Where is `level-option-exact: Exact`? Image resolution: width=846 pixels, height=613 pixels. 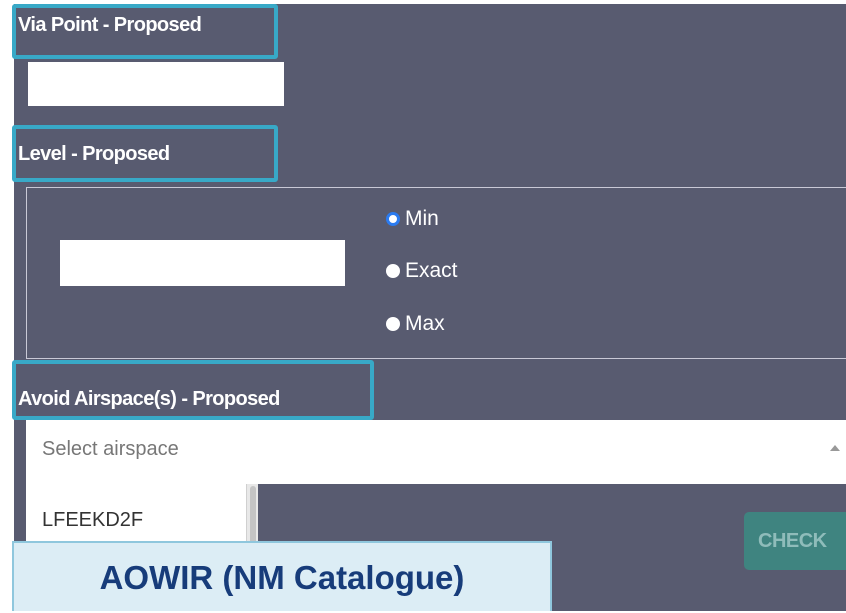
level-option-exact: Exact is located at coordinates (422, 271).